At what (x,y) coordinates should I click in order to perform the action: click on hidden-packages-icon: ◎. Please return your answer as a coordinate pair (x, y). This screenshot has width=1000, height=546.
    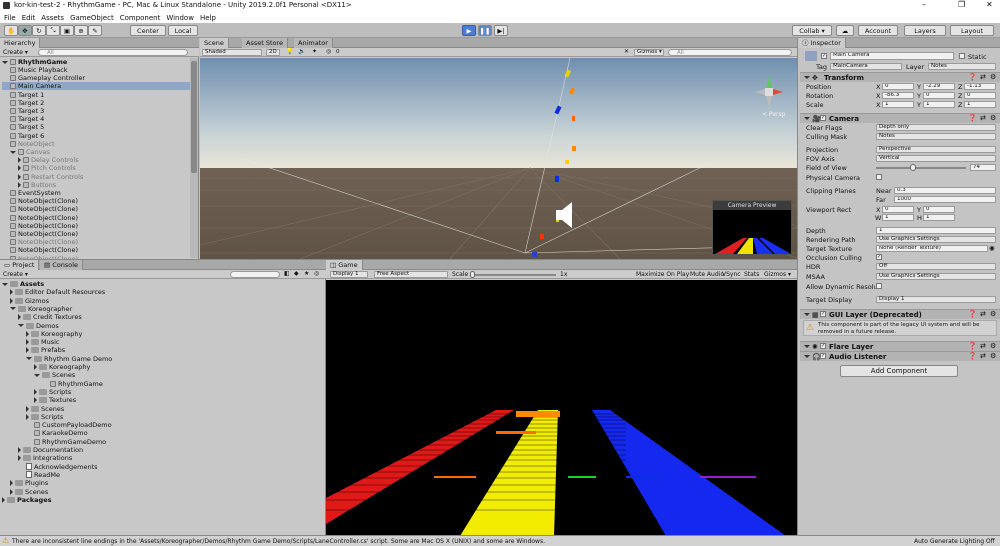
    Looking at the image, I should click on (316, 273).